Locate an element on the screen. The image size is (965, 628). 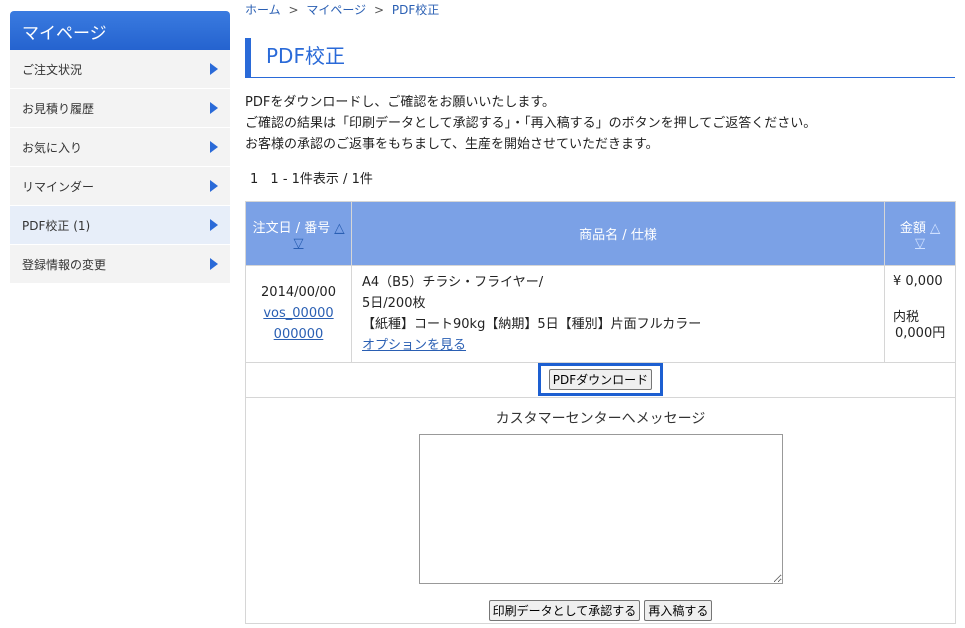
table-header-row: 注文日 / 番号 △ ▽ 商品名 / 仕様 金額 △ ▽ is located at coordinates (600, 233).